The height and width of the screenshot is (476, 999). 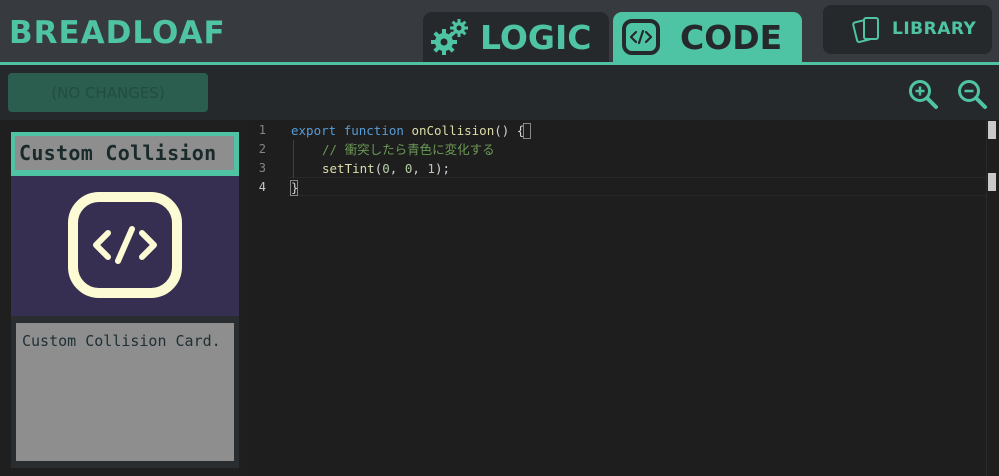 I want to click on code-token: 0, so click(x=386, y=168).